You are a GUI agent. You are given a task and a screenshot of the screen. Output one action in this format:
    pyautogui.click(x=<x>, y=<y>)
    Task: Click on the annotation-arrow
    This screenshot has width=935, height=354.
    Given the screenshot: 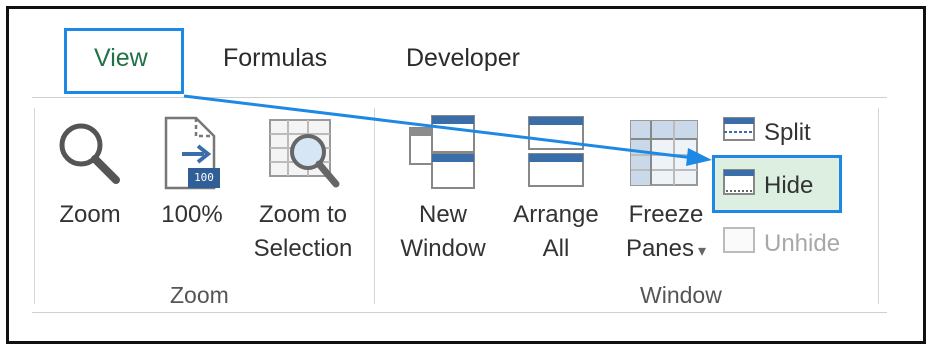 What is the action you would take?
    pyautogui.click(x=447, y=130)
    